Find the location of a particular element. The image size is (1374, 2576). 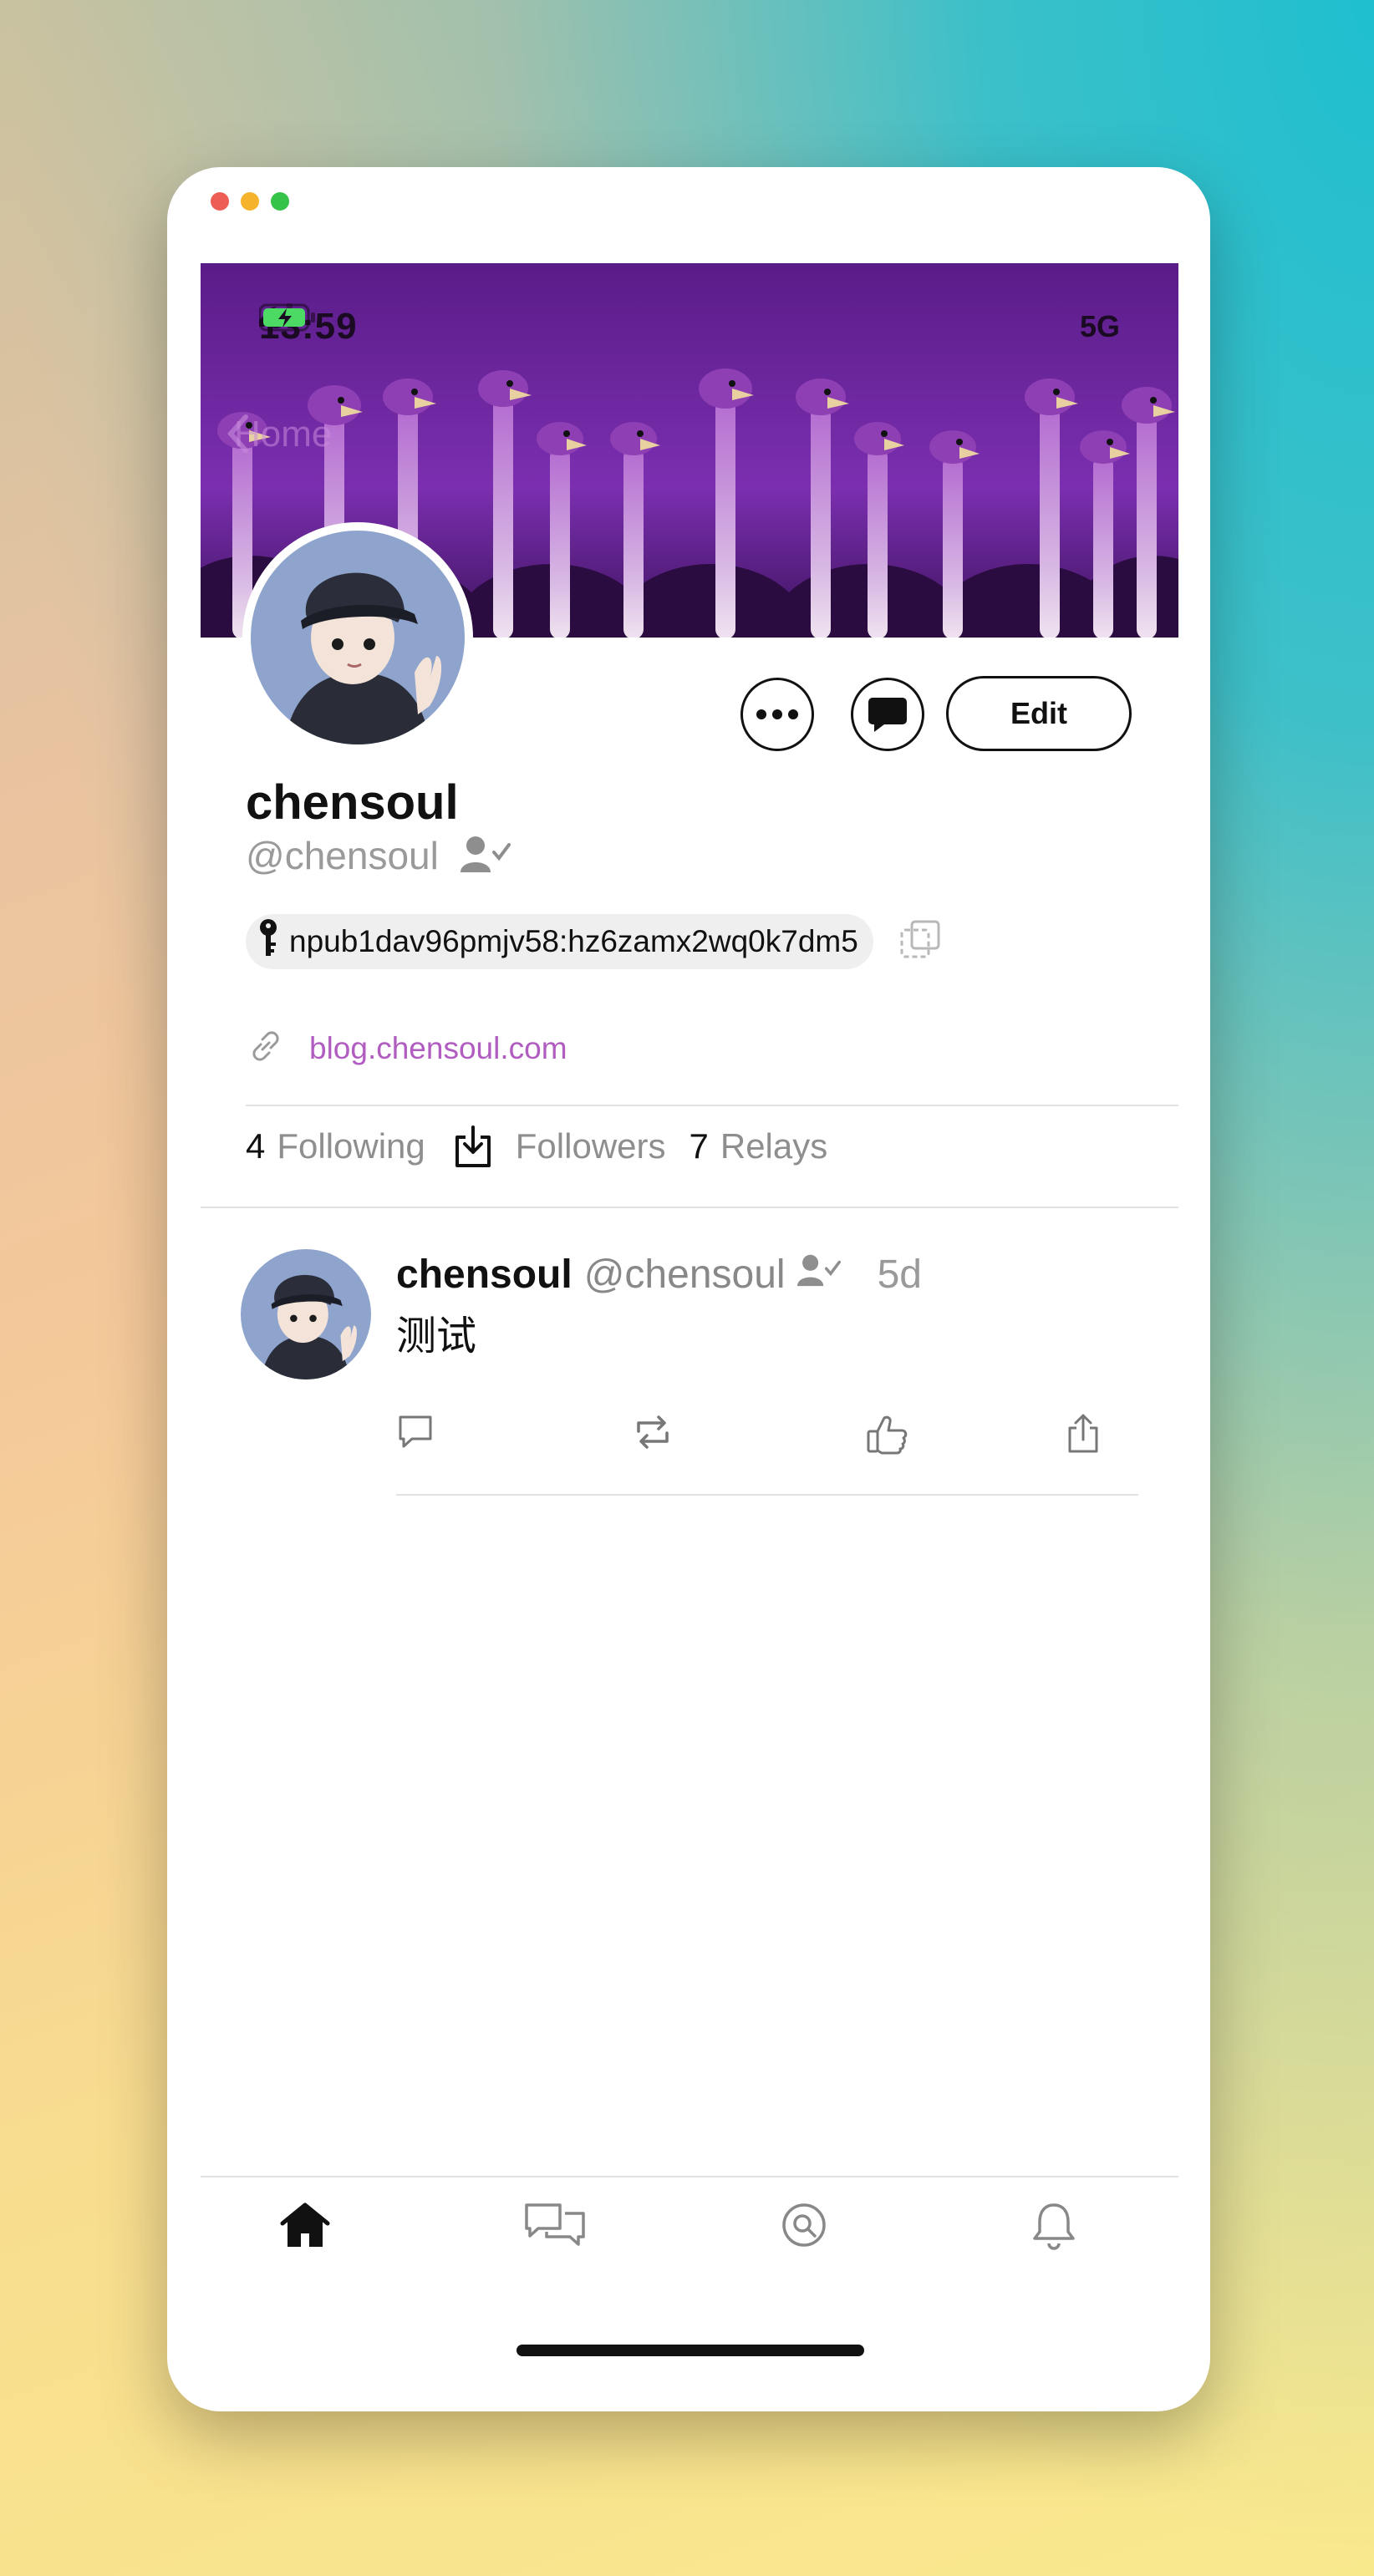

website-link: blog.chensoul.com is located at coordinates (438, 1048).